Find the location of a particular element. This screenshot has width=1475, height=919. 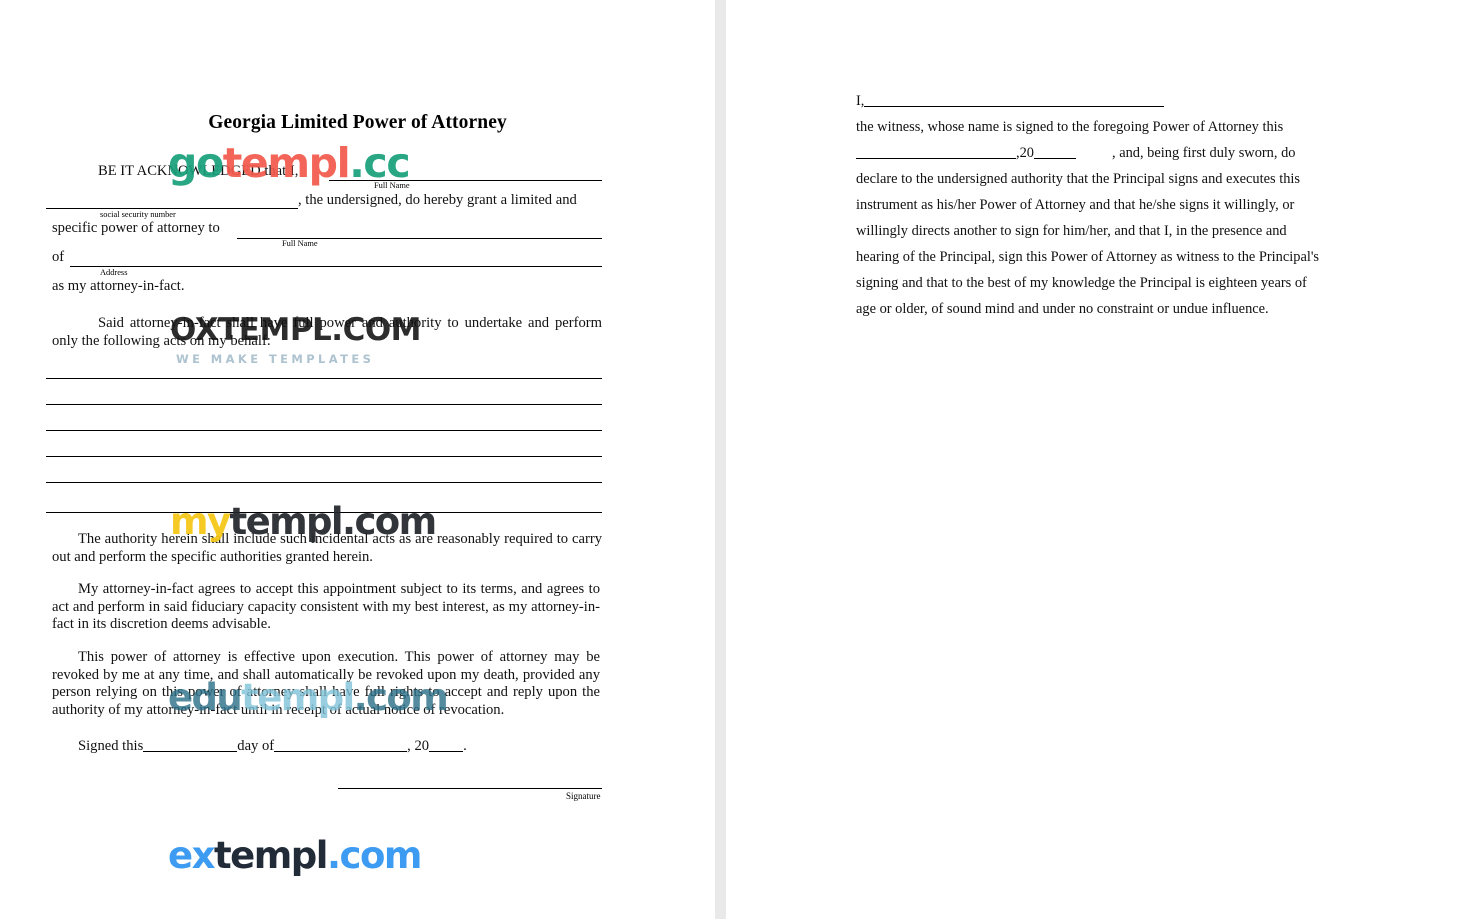

field-signed-day is located at coordinates (190, 745).